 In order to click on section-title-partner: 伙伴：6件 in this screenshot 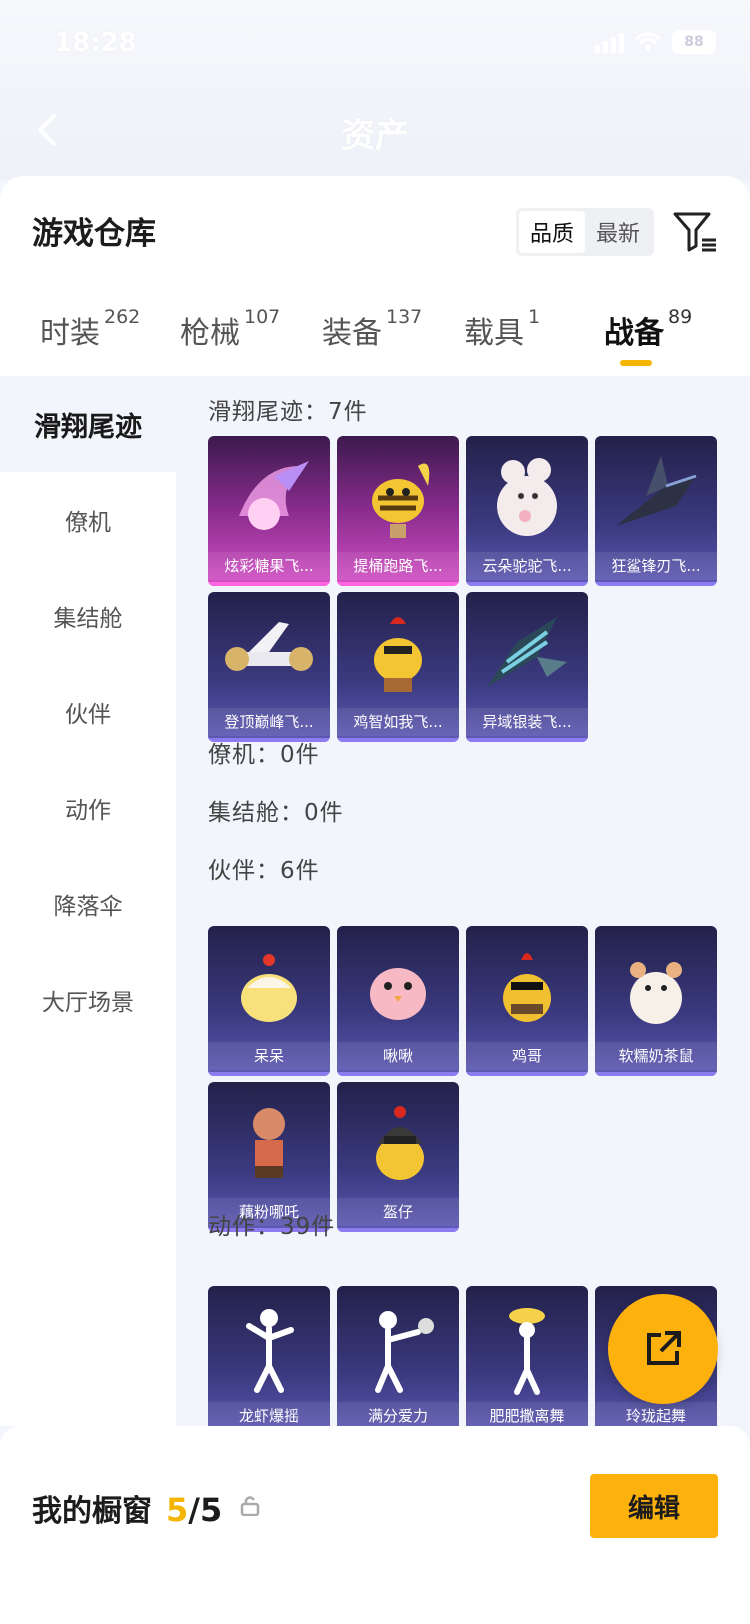, I will do `click(264, 871)`.